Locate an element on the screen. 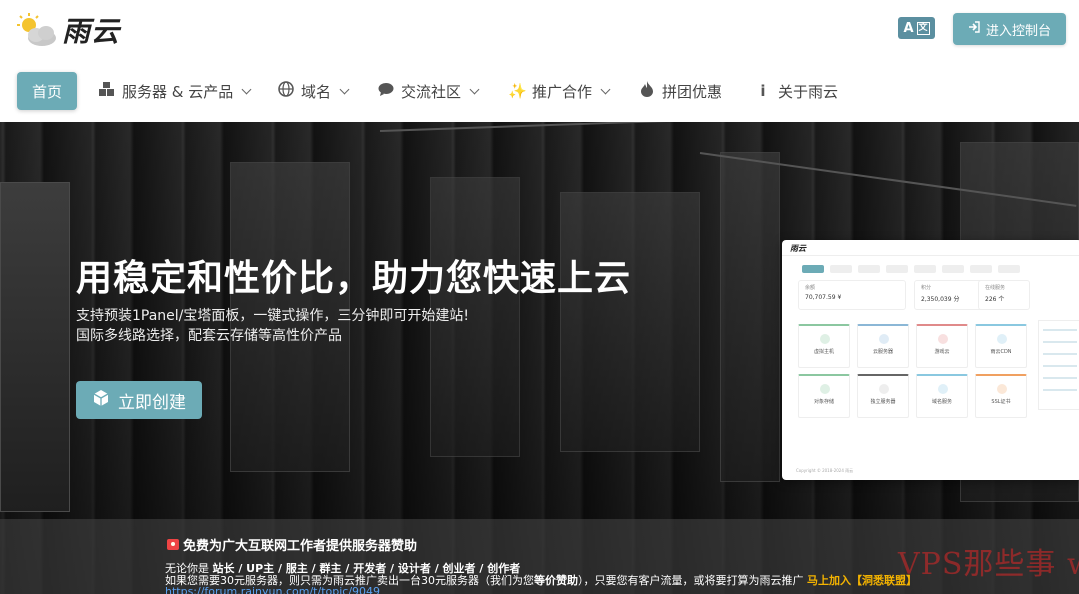 This screenshot has height=594, width=1079. product-card: 云服务器 is located at coordinates (883, 346).